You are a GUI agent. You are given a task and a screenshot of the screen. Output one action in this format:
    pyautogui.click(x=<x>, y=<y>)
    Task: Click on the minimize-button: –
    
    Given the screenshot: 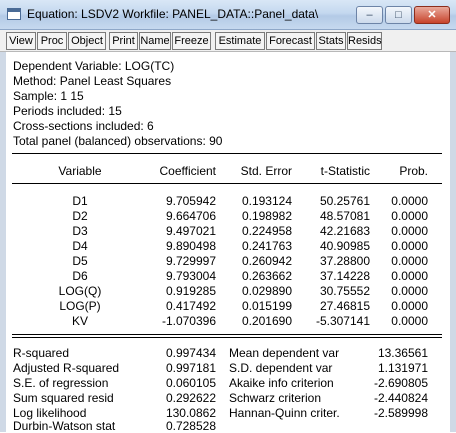 What is the action you would take?
    pyautogui.click(x=369, y=15)
    